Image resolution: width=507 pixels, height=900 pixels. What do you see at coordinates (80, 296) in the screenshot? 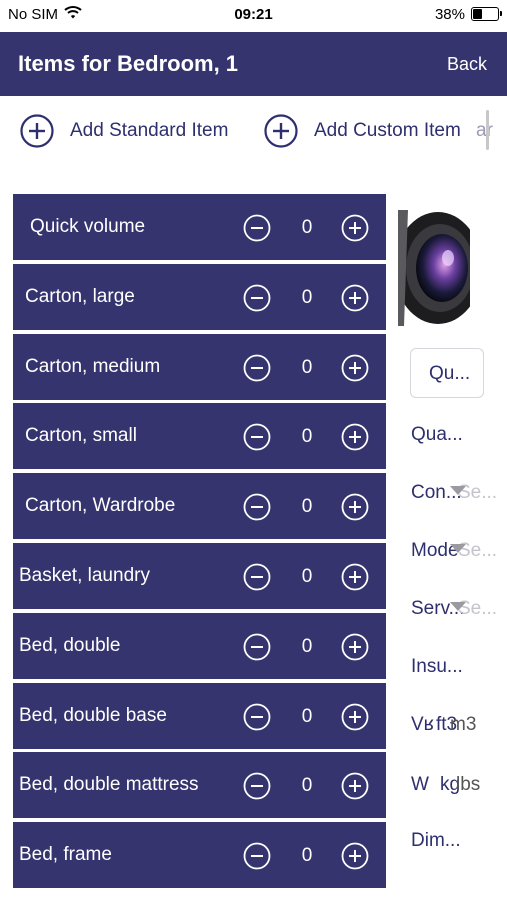
I see `item-name: Carton, large` at bounding box center [80, 296].